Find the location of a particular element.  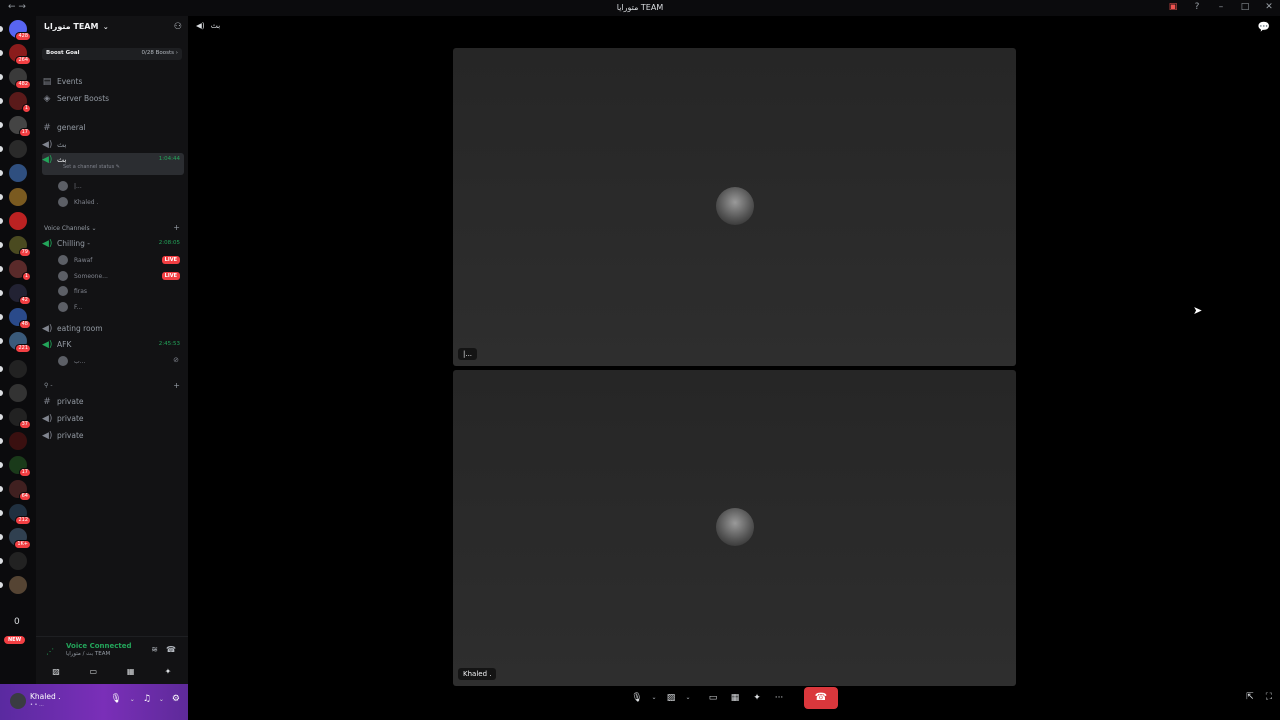

new-badge: NEW is located at coordinates (15, 640).